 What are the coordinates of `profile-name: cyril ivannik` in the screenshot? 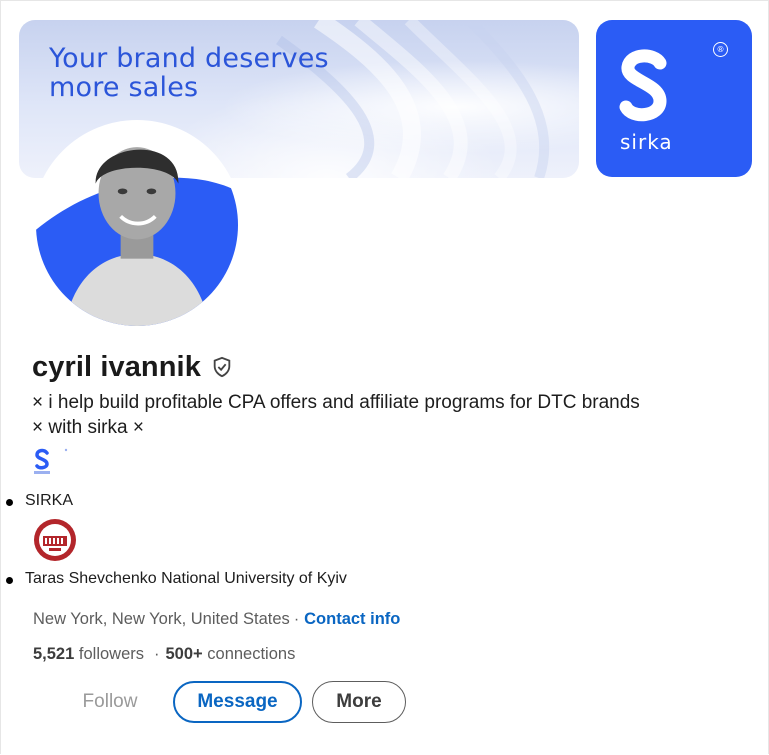 It's located at (116, 366).